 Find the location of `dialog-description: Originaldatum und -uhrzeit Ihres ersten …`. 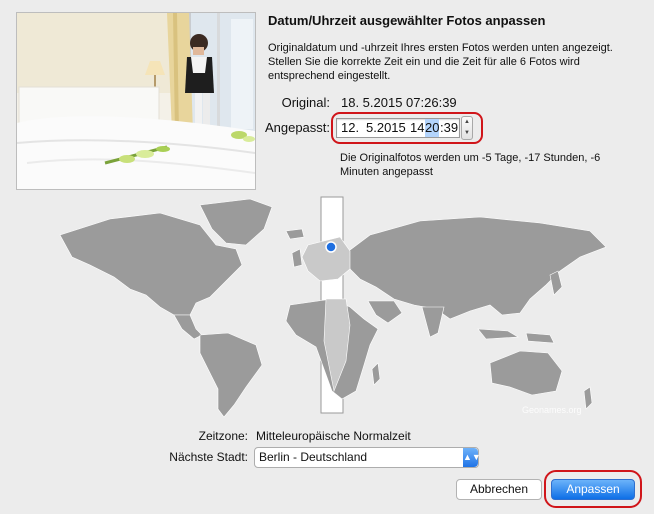

dialog-description: Originaldatum und -uhrzeit Ihres ersten … is located at coordinates (440, 62).